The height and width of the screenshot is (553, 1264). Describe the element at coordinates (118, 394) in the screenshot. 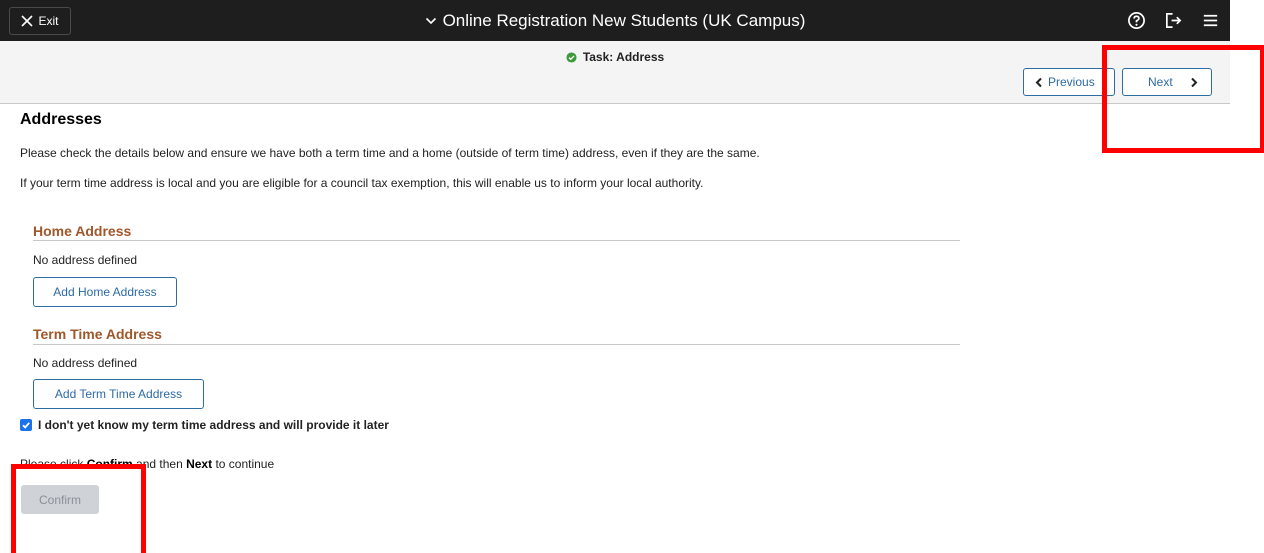

I see `add-term-address-button: Add Term Time Address` at that location.